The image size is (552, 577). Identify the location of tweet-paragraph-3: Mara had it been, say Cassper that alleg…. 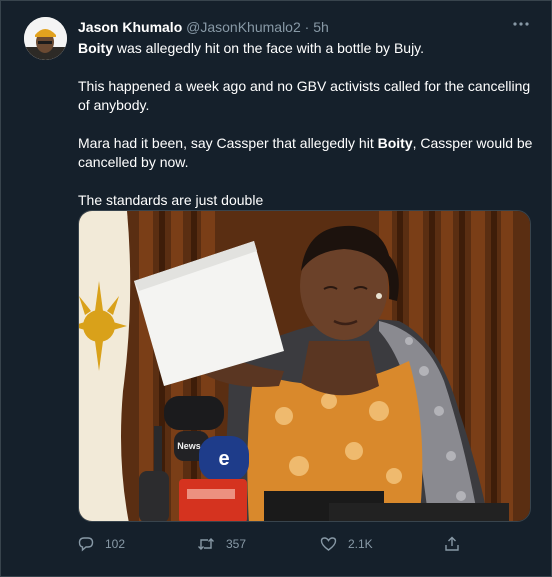
(305, 153).